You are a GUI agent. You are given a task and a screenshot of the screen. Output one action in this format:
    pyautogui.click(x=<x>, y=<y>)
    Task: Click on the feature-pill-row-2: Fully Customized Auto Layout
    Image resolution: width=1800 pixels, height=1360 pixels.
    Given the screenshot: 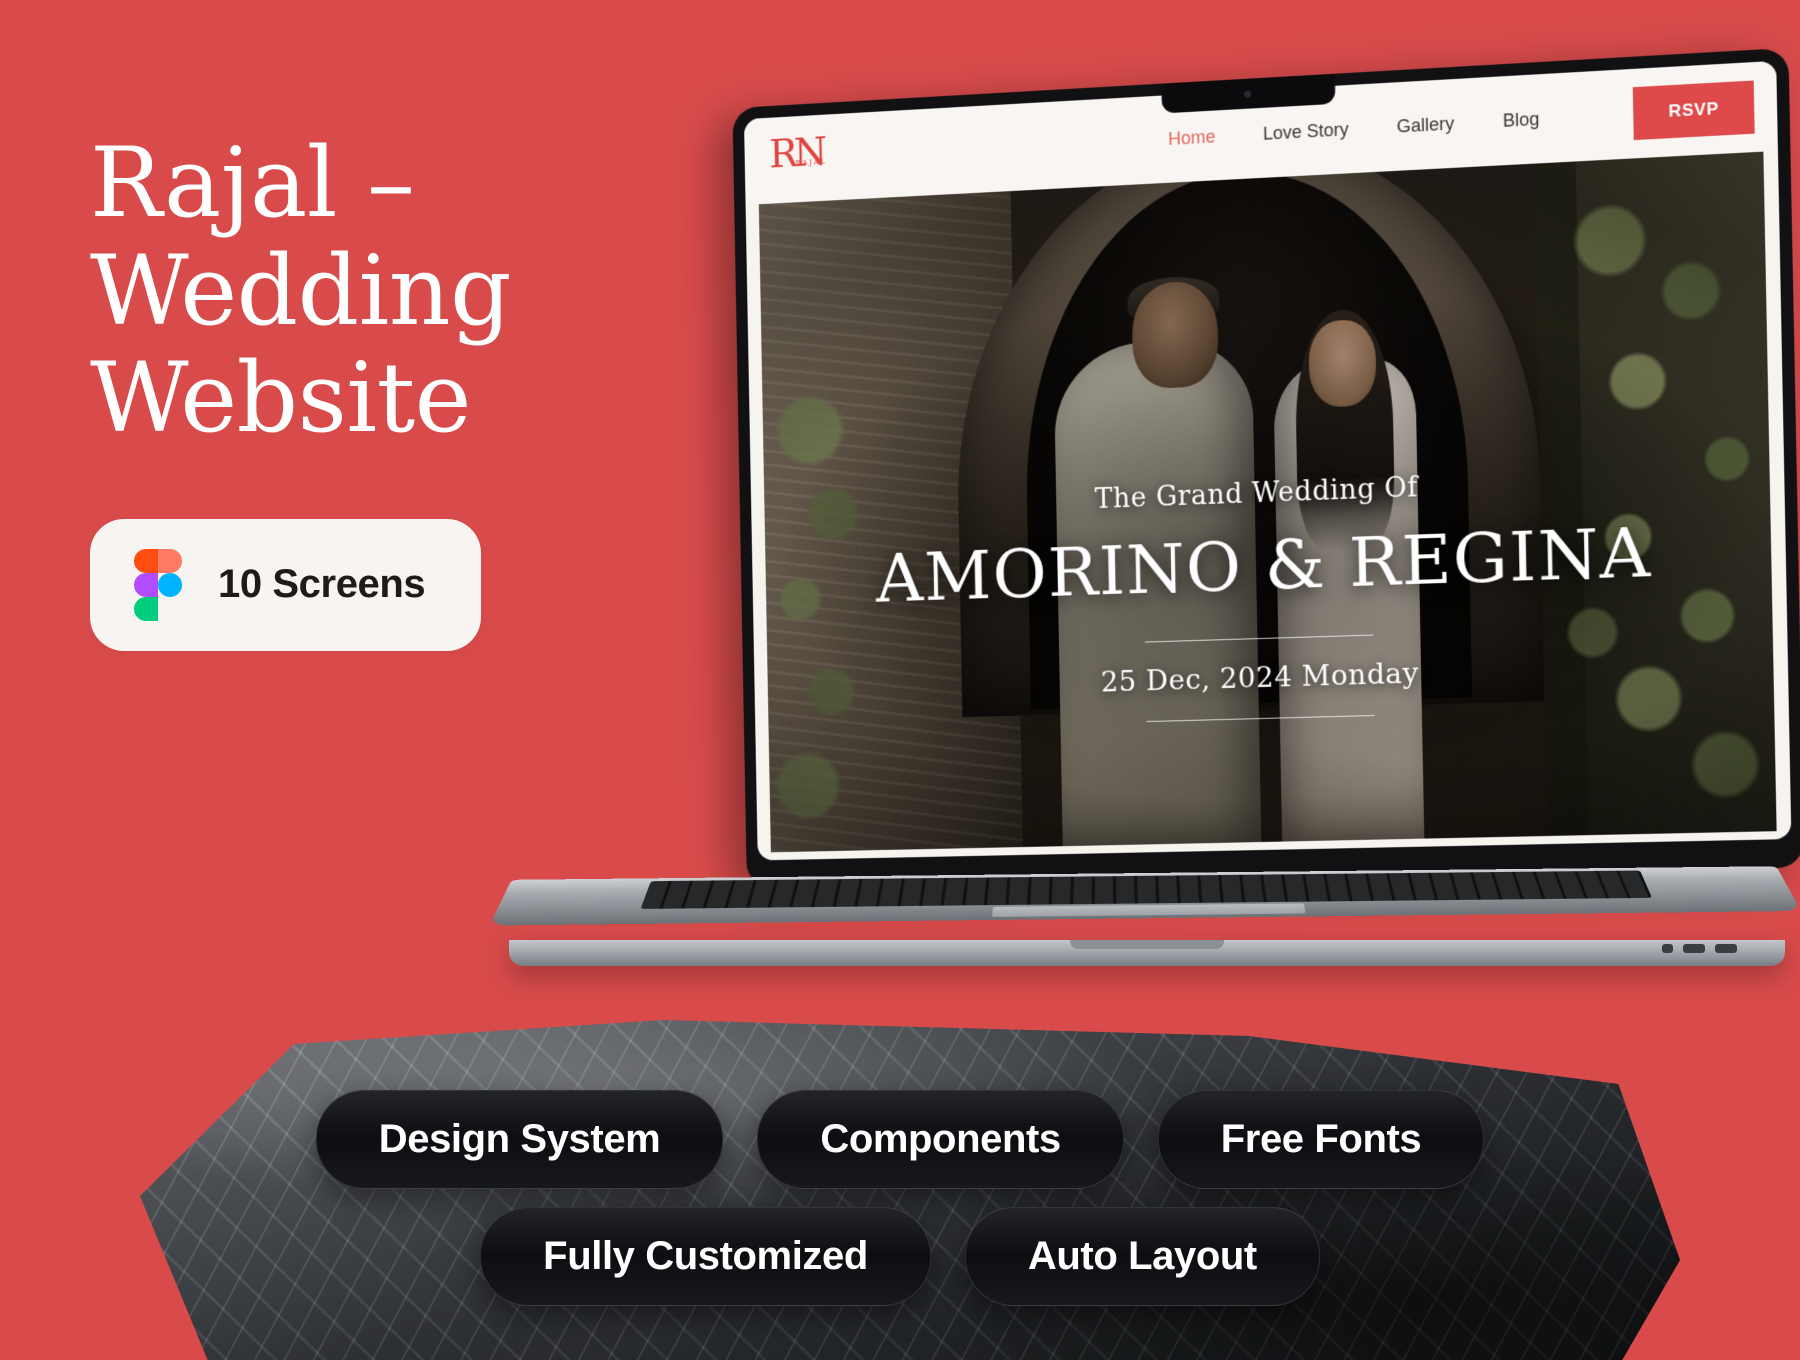 What is the action you would take?
    pyautogui.click(x=900, y=1256)
    